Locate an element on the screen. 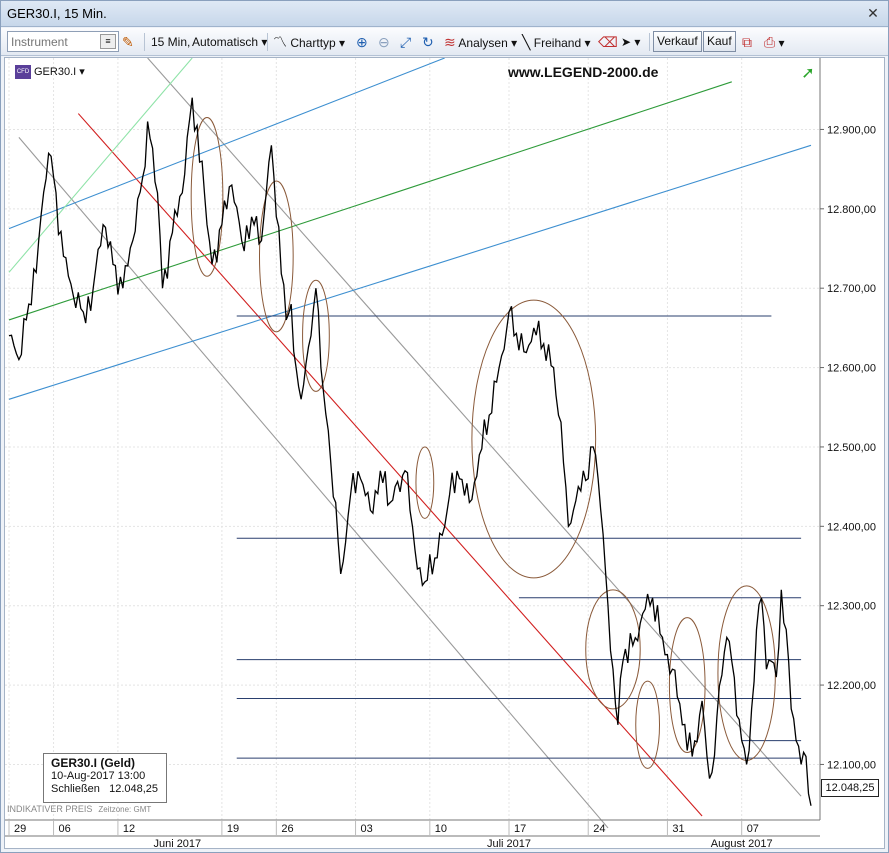 This screenshot has height=853, width=889. last-price-label: 12.048,25 is located at coordinates (850, 788).